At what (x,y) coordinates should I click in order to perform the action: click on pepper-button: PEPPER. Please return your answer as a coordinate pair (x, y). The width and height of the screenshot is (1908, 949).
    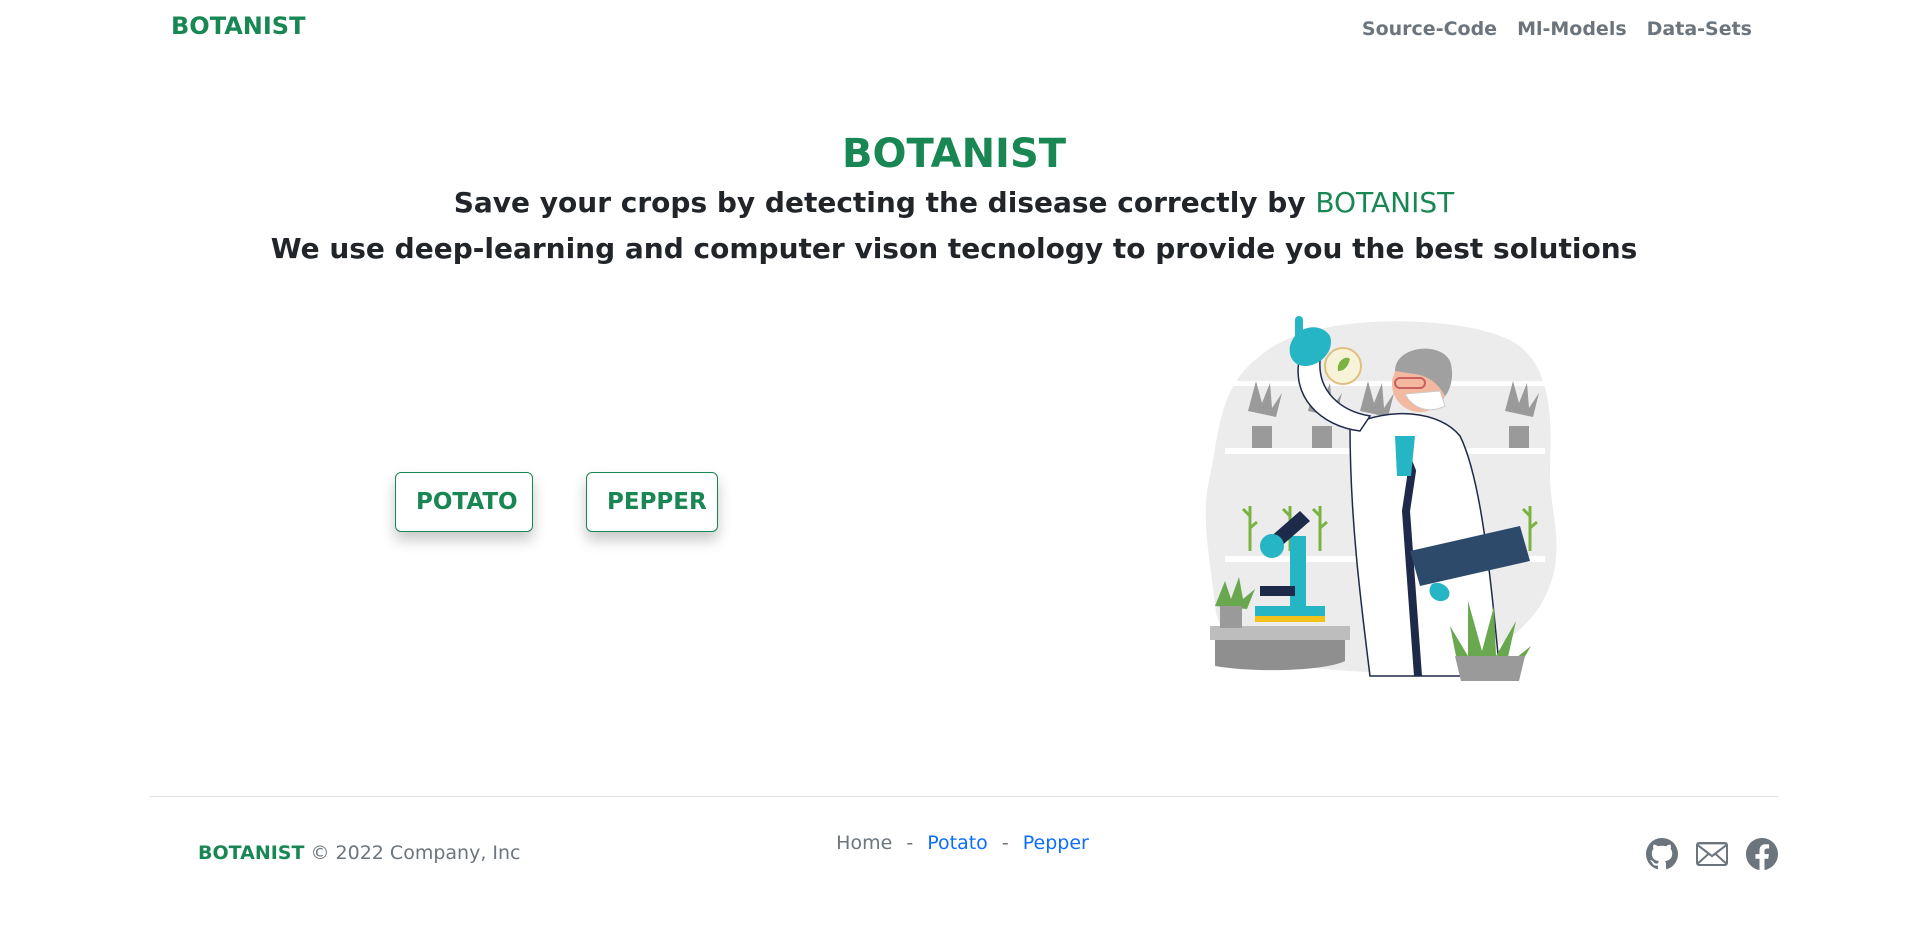
    Looking at the image, I should click on (652, 502).